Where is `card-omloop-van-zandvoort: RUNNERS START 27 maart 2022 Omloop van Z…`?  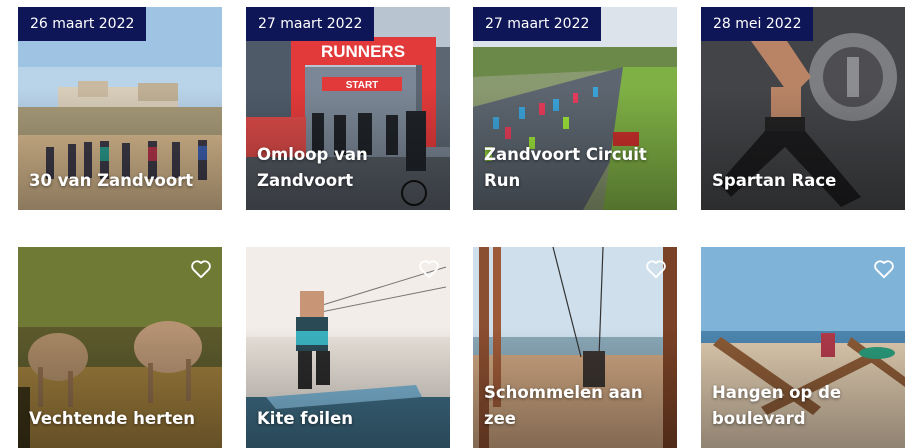 card-omloop-van-zandvoort: RUNNERS START 27 maart 2022 Omloop van Z… is located at coordinates (348, 108).